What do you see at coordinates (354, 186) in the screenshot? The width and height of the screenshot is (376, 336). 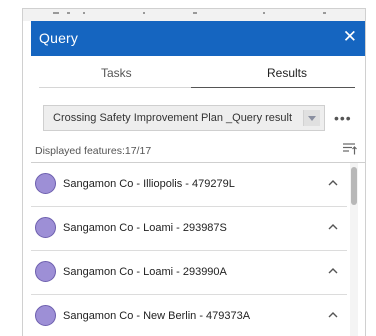 I see `scrollbar-thumb` at bounding box center [354, 186].